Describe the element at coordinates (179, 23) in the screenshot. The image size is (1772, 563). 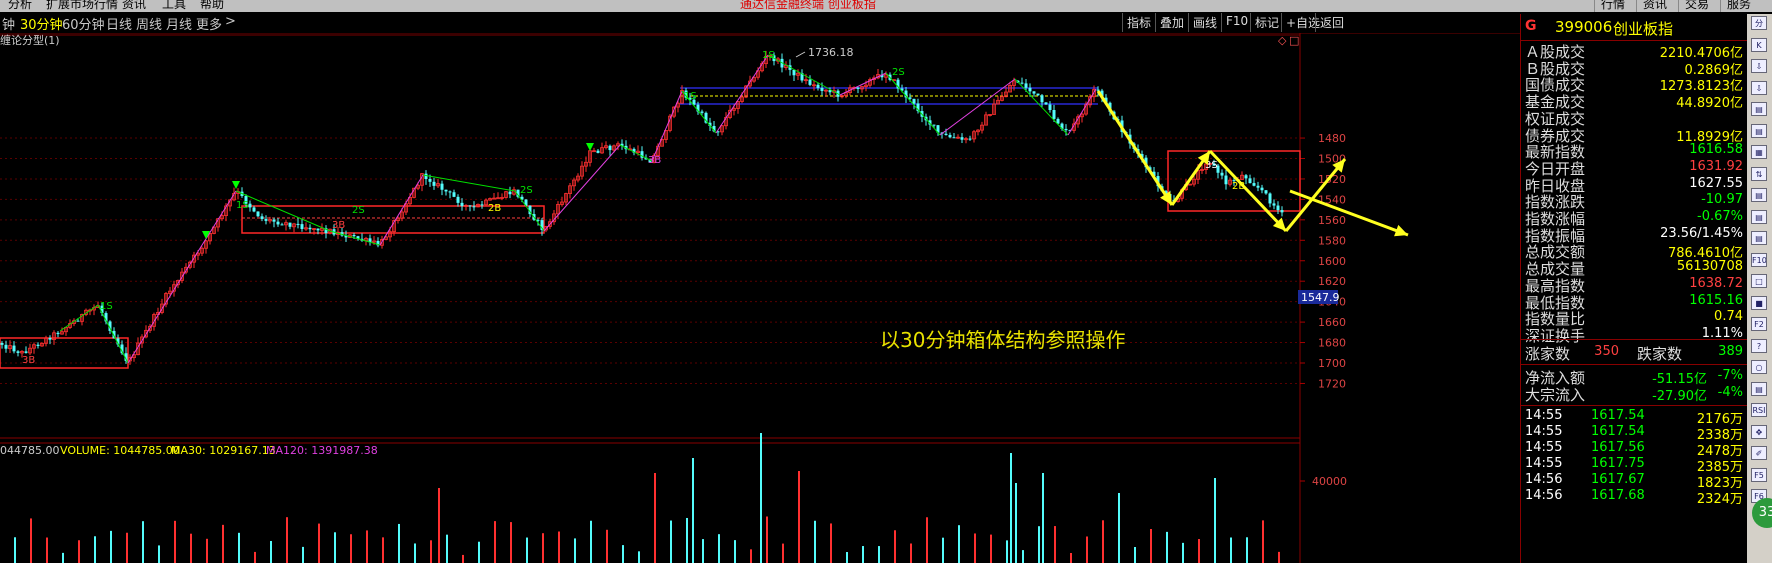
I see `period-tab-monthly: 月线` at that location.